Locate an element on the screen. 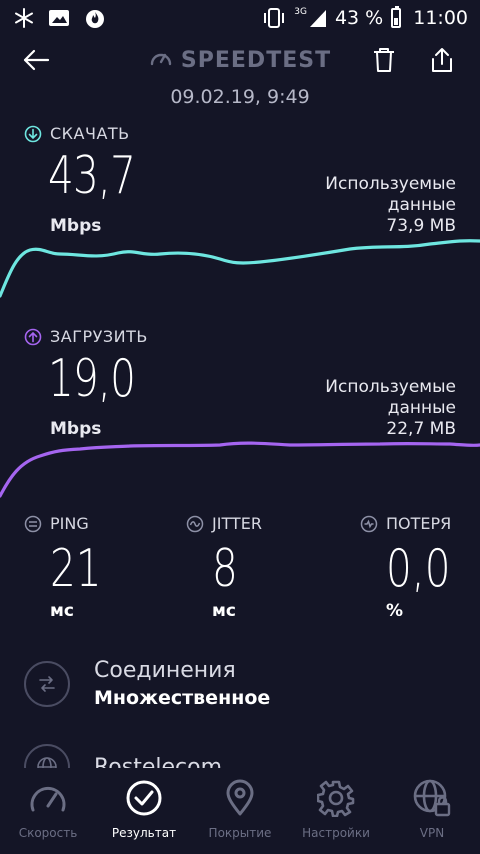  loss-value: 0,0 is located at coordinates (418, 569).